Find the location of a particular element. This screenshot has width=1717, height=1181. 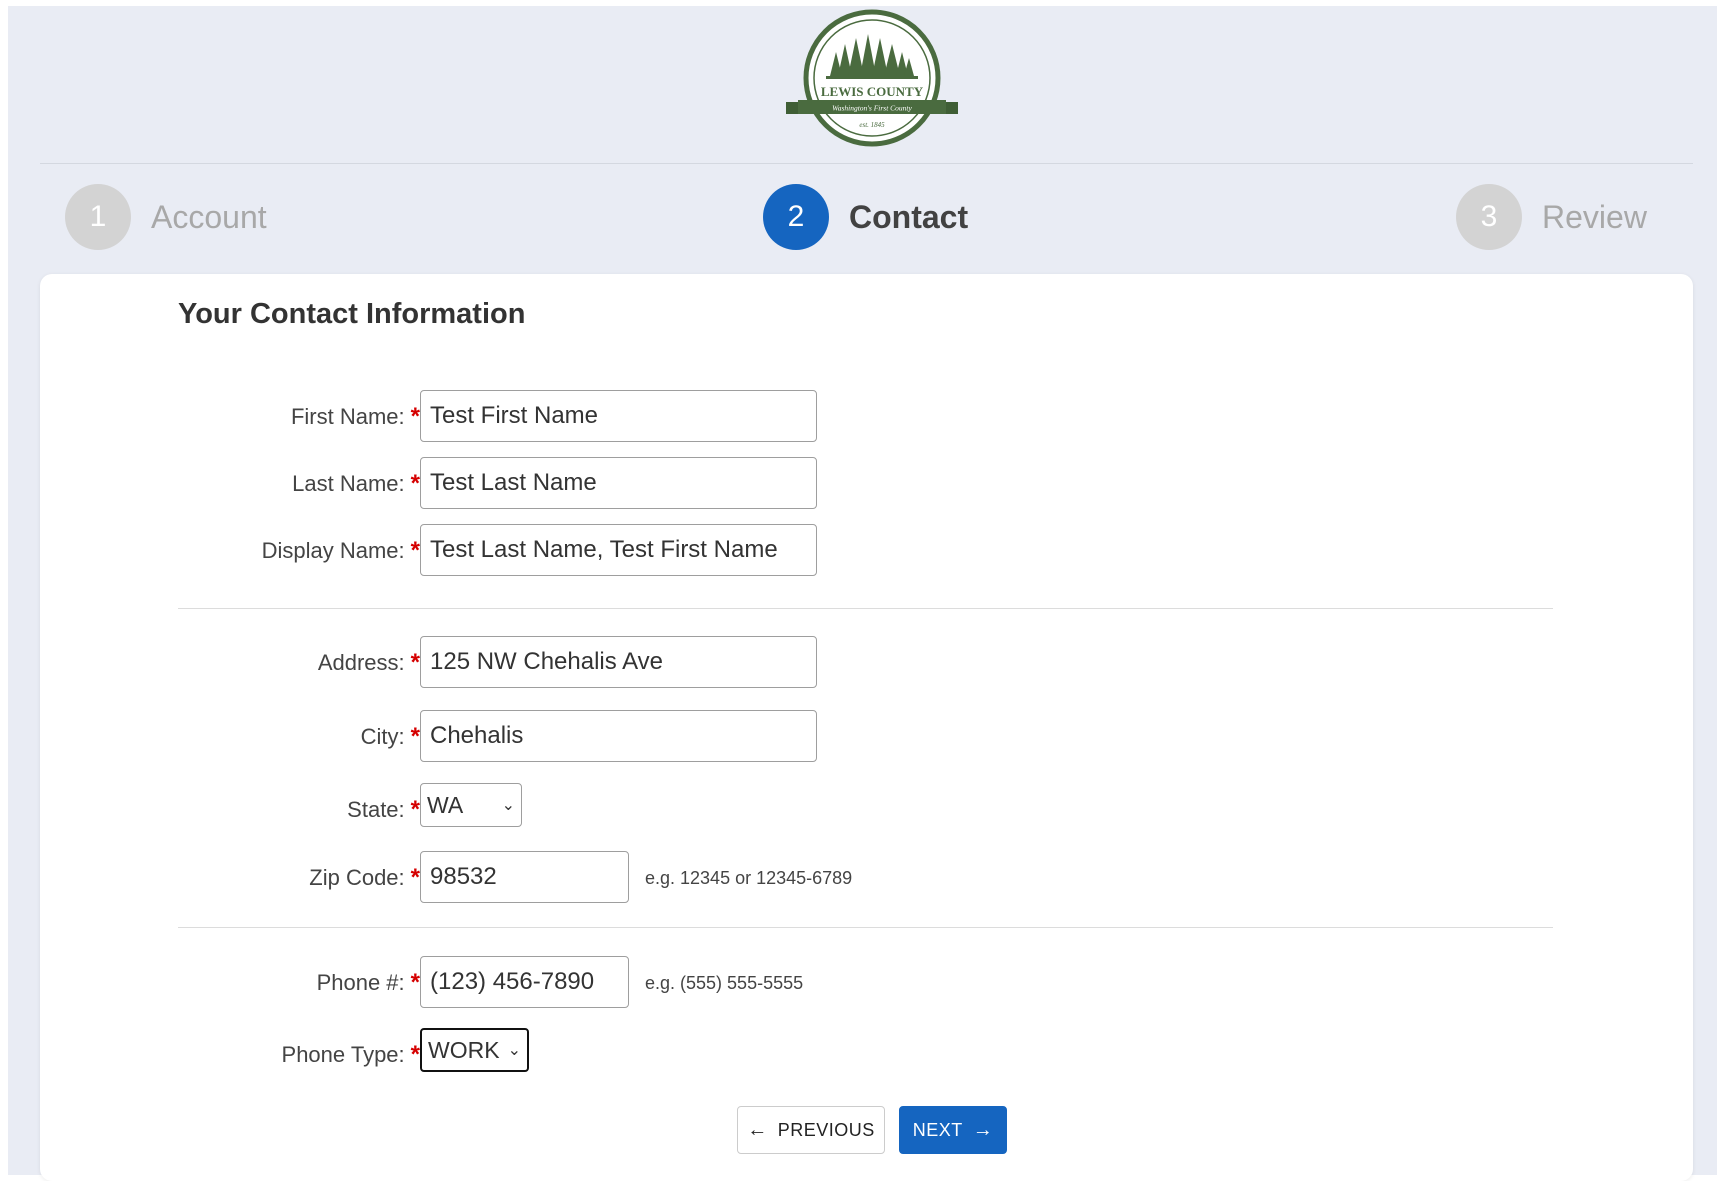

logo-name: LEWIS COUNTY is located at coordinates (872, 91).